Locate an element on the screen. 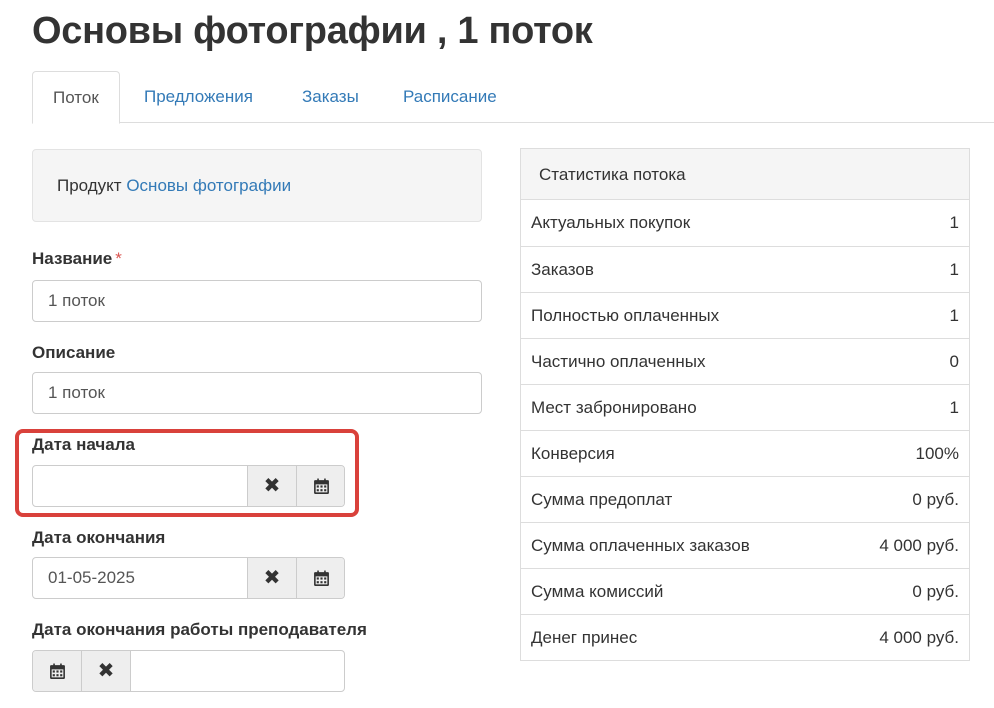  stats-row-label: Заказов is located at coordinates (562, 269).